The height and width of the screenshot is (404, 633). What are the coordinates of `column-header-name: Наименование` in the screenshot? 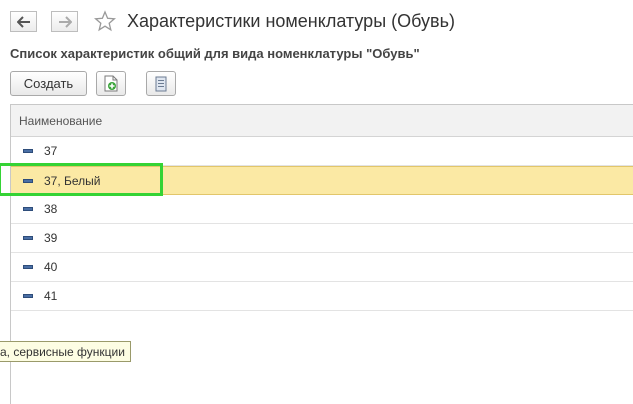 It's located at (322, 121).